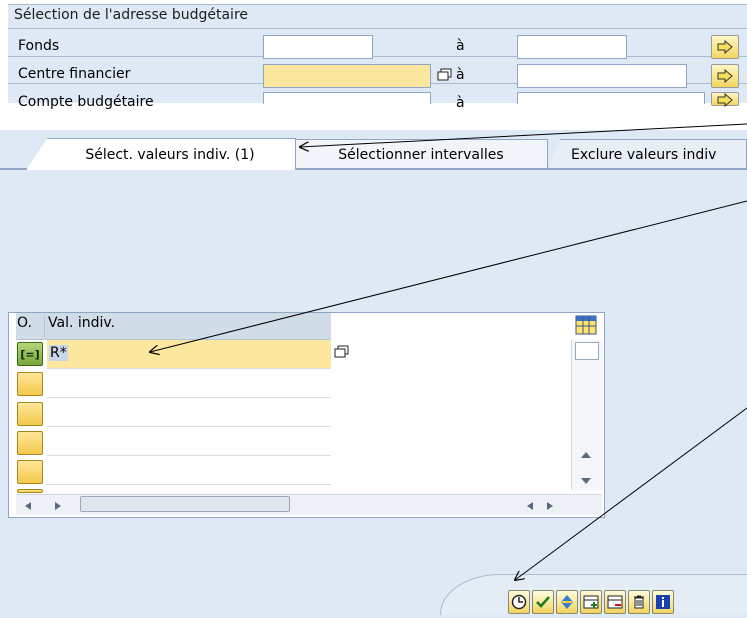 The image size is (747, 618). What do you see at coordinates (170, 154) in the screenshot?
I see `tab-label: Sélect. valeurs indiv. (1)` at bounding box center [170, 154].